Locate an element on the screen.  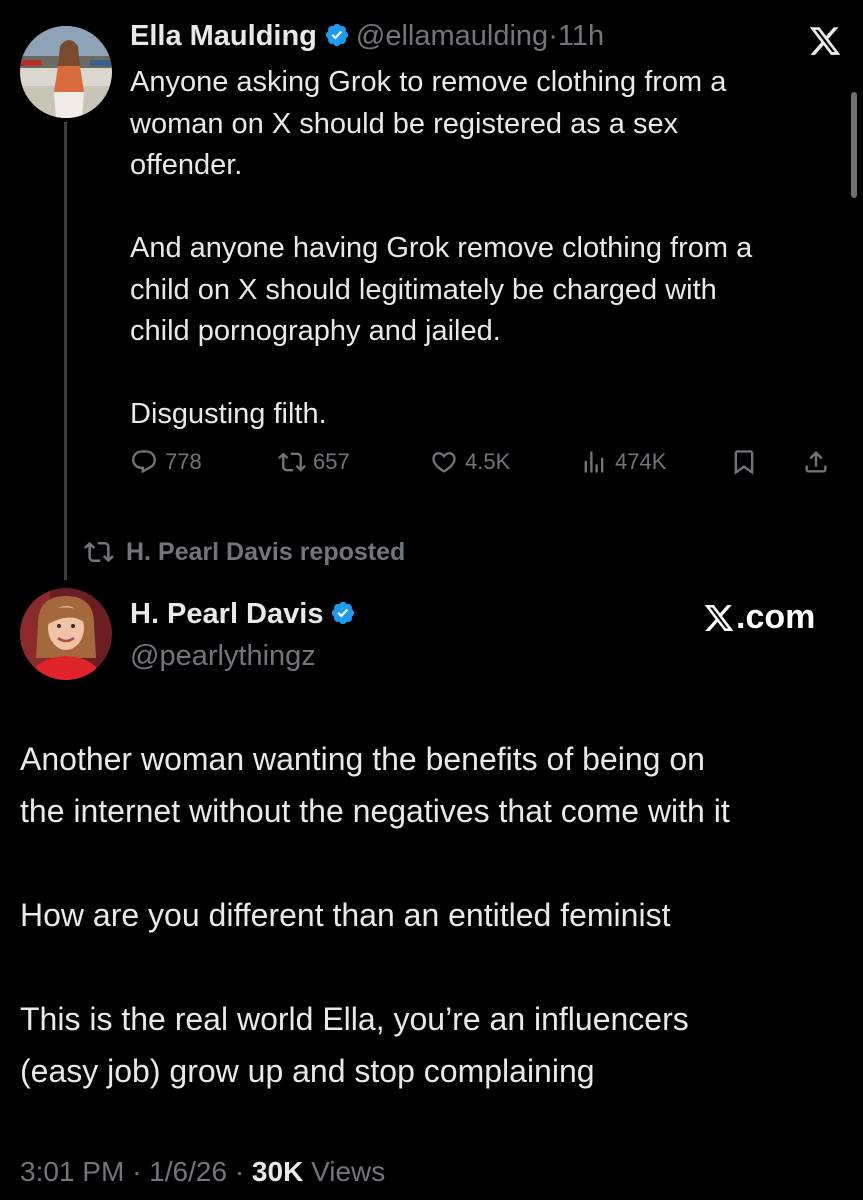
first-tweet-actions: 778 657 4.5K 474K is located at coordinates (486, 468).